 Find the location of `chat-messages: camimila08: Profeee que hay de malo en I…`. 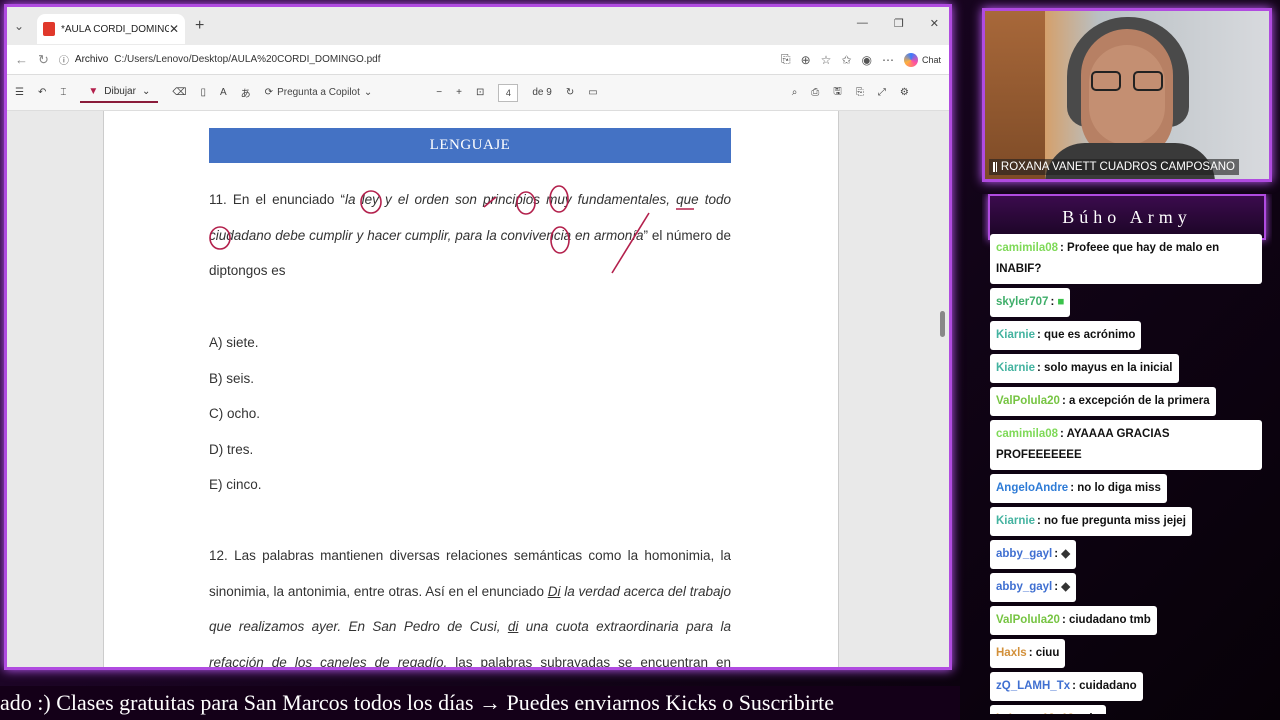

chat-messages: camimila08: Profeee que hay de malo en I… is located at coordinates (1130, 474).